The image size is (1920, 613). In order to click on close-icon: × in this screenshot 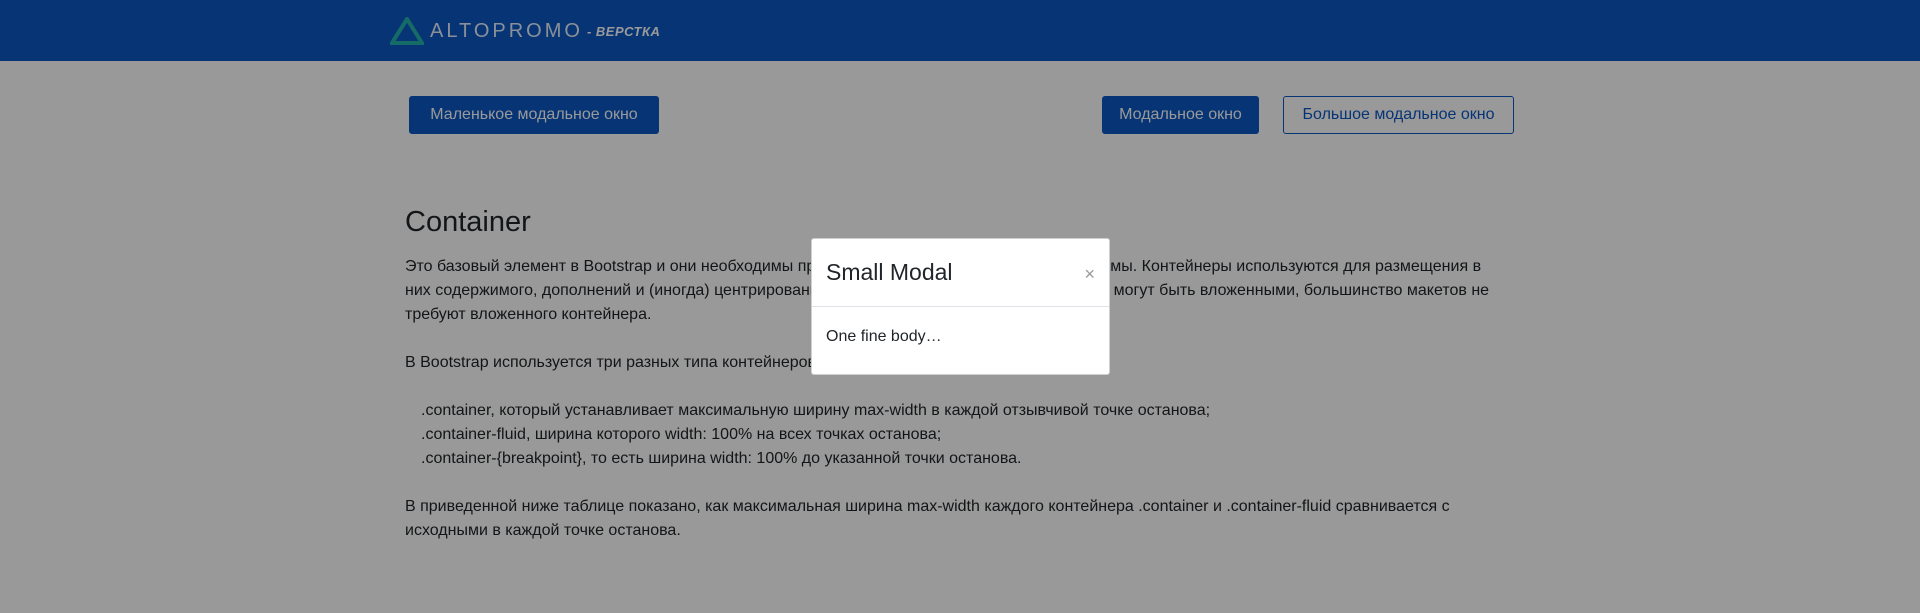, I will do `click(1089, 274)`.